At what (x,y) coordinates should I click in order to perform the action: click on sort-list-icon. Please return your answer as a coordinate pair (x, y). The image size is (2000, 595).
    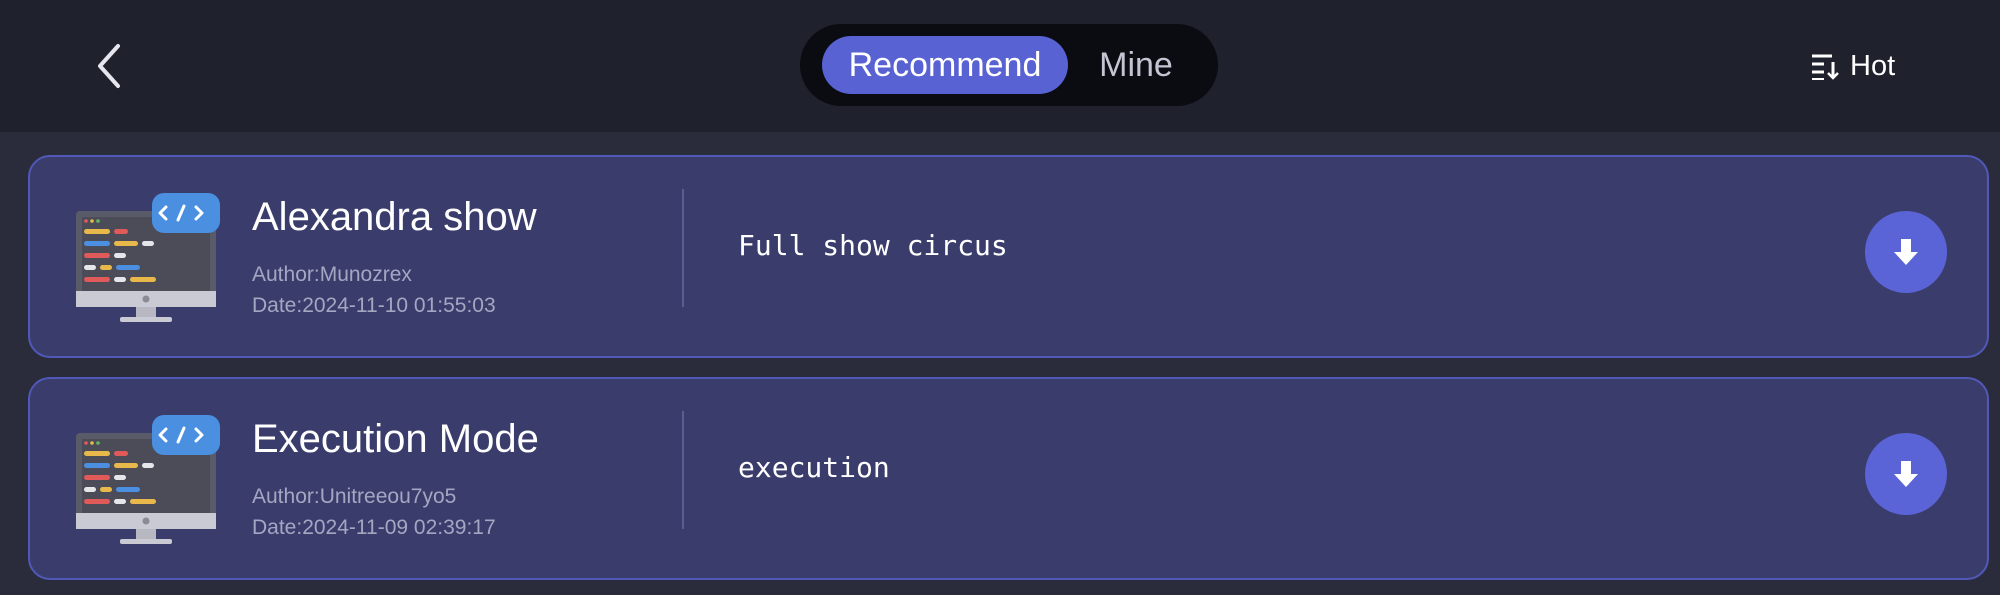
    Looking at the image, I should click on (1825, 67).